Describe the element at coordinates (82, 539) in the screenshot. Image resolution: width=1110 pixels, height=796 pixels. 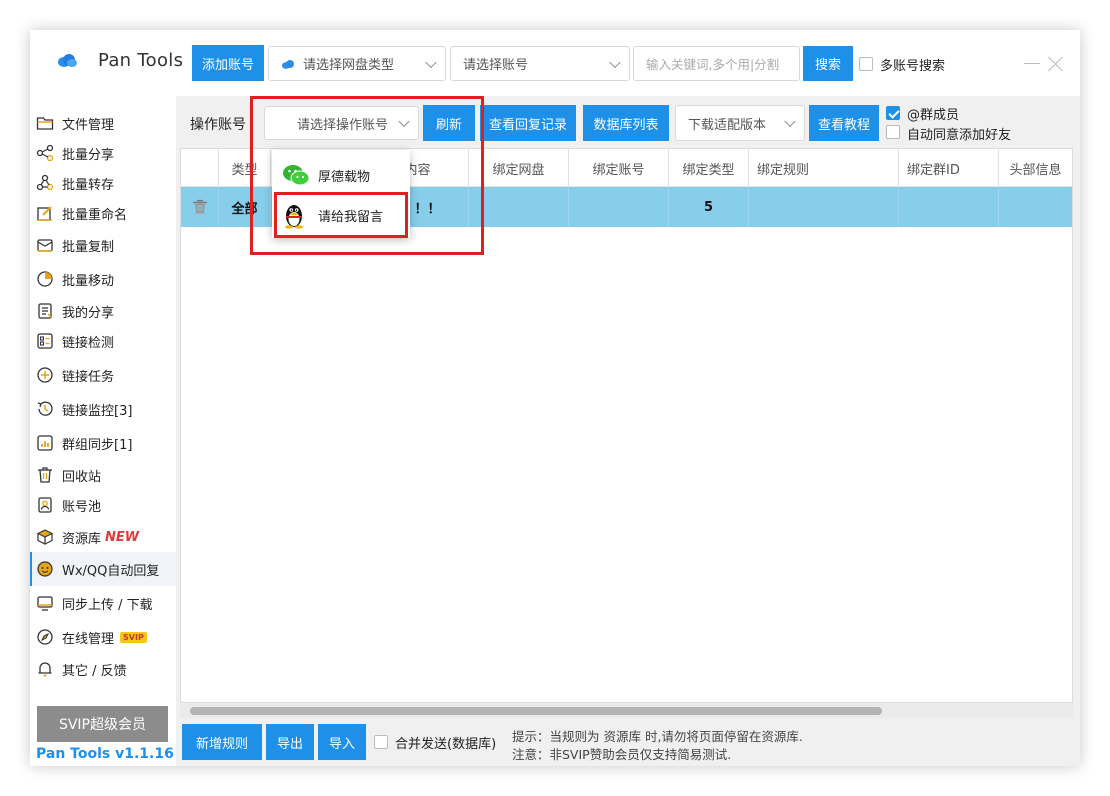
I see `sidebar-item-label: 资源库` at that location.